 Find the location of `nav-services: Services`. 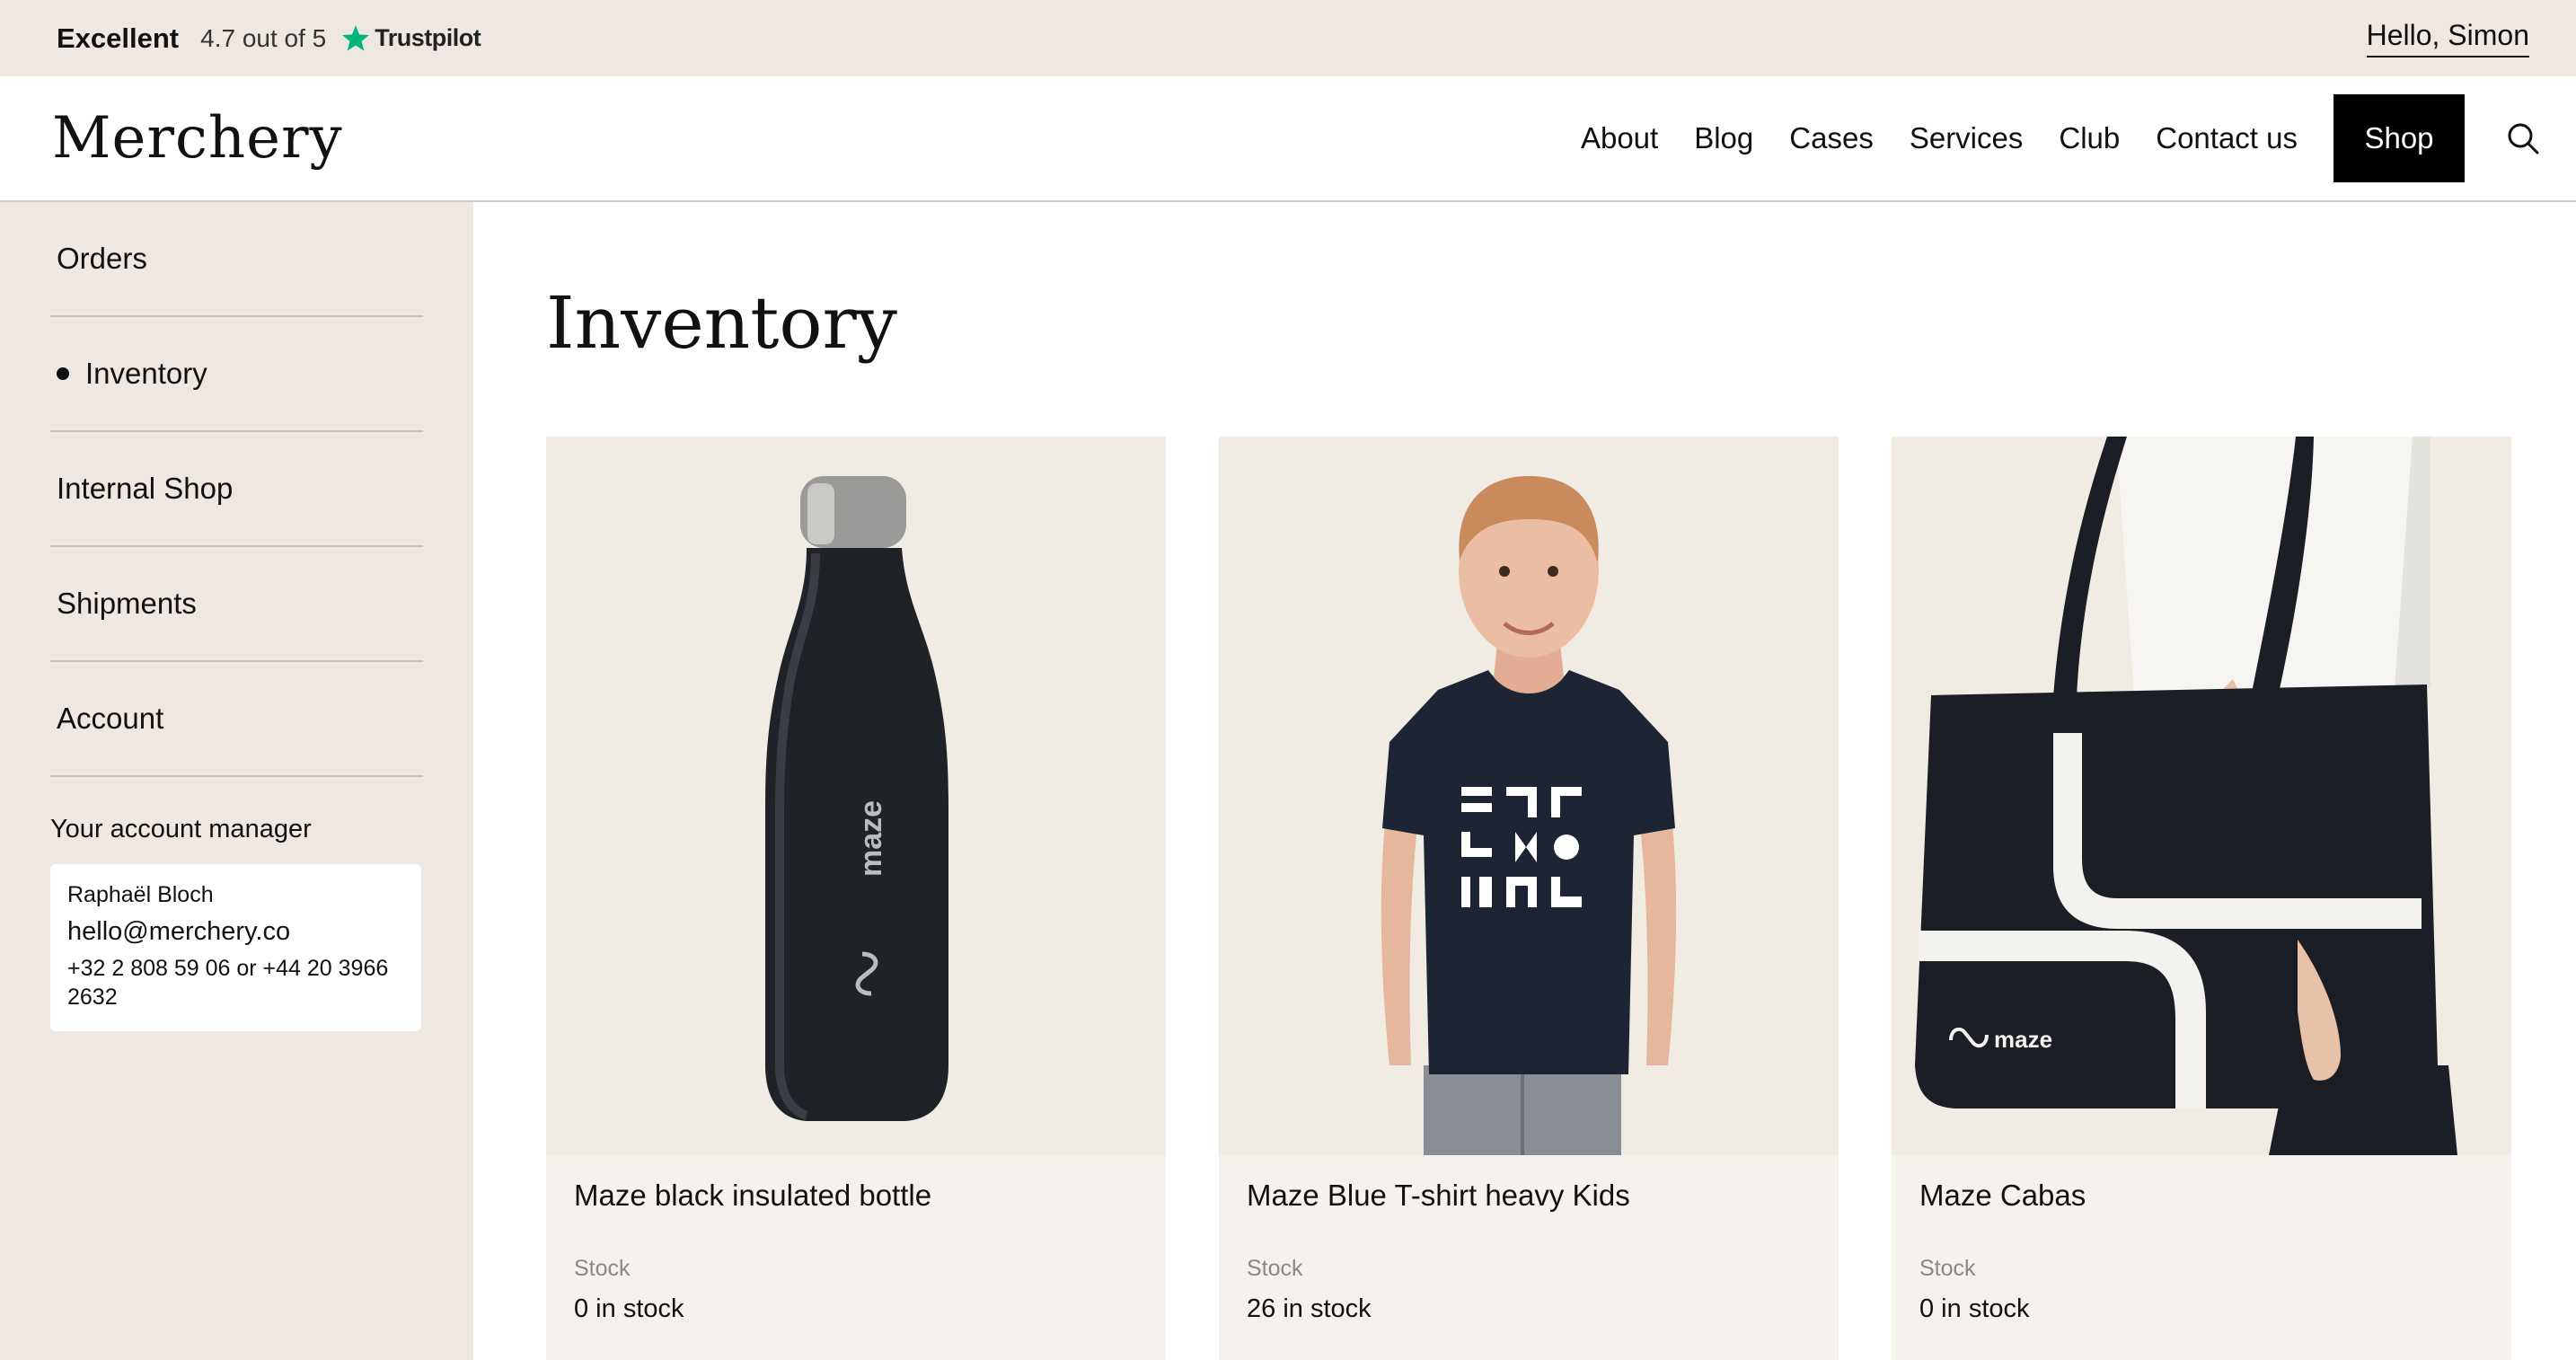

nav-services: Services is located at coordinates (1967, 138).